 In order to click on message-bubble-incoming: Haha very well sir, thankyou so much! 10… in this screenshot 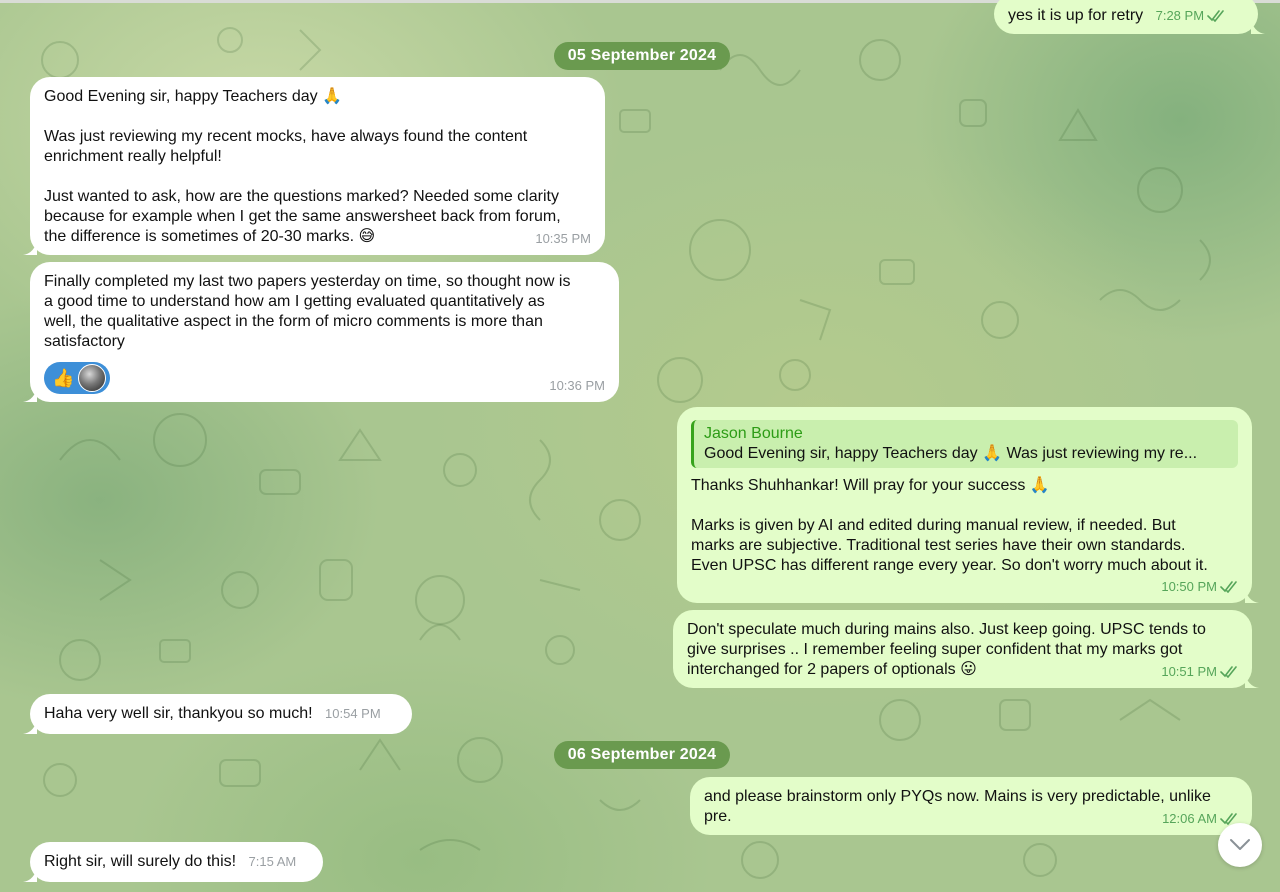, I will do `click(217, 714)`.